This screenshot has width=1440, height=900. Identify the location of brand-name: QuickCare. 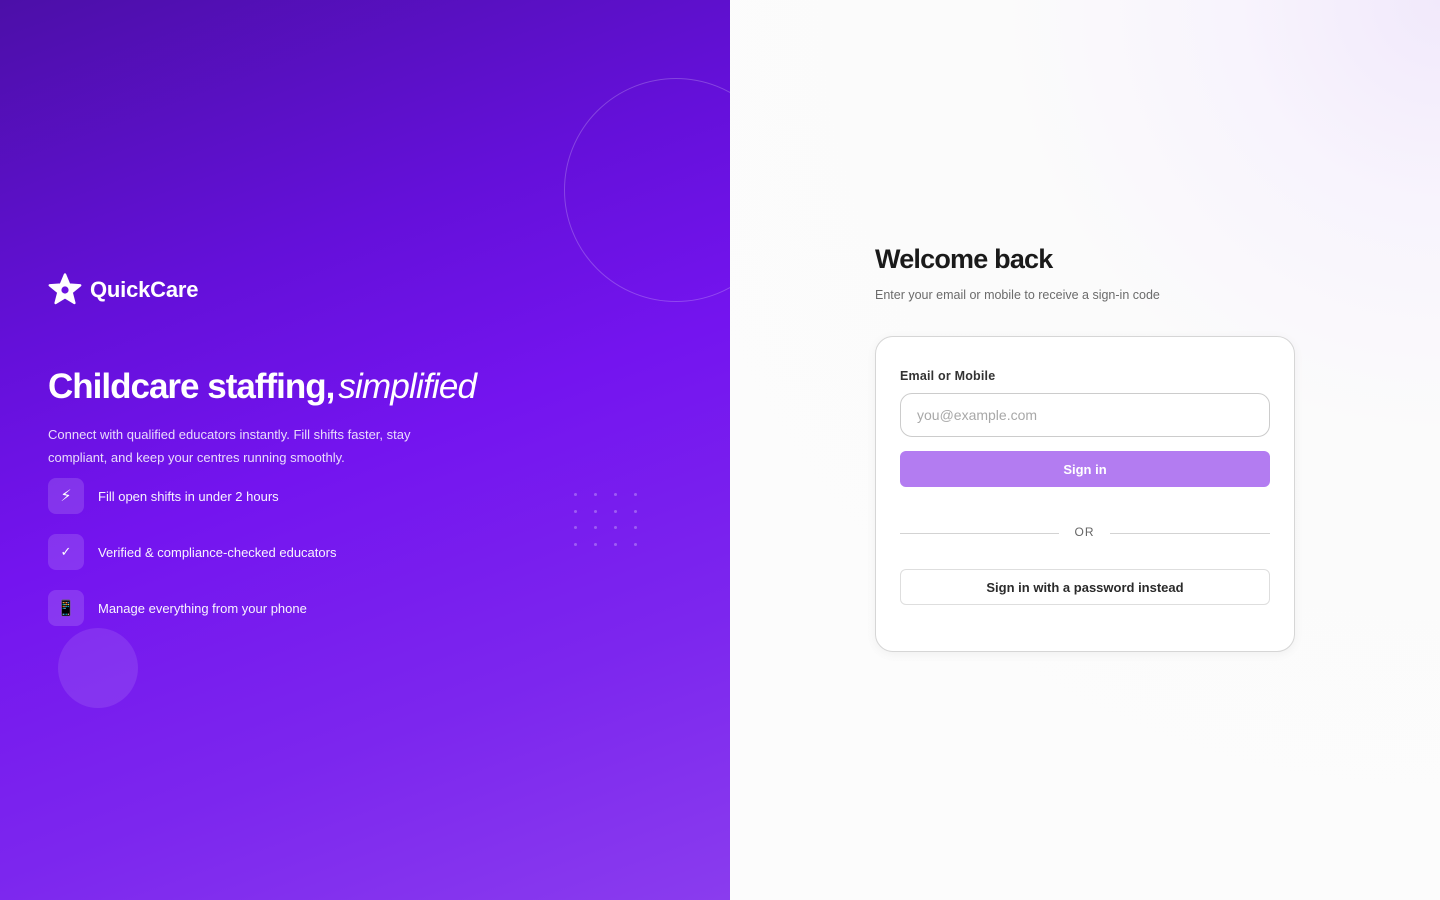
(144, 289).